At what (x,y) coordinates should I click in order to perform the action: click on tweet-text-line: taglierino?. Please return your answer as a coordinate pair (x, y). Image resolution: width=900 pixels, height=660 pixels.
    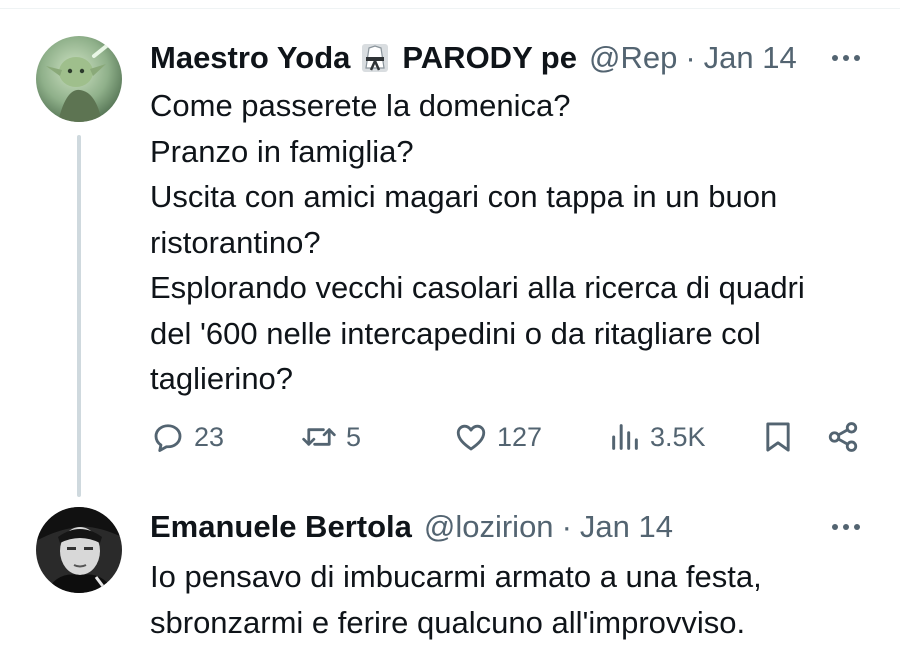
    Looking at the image, I should click on (222, 378).